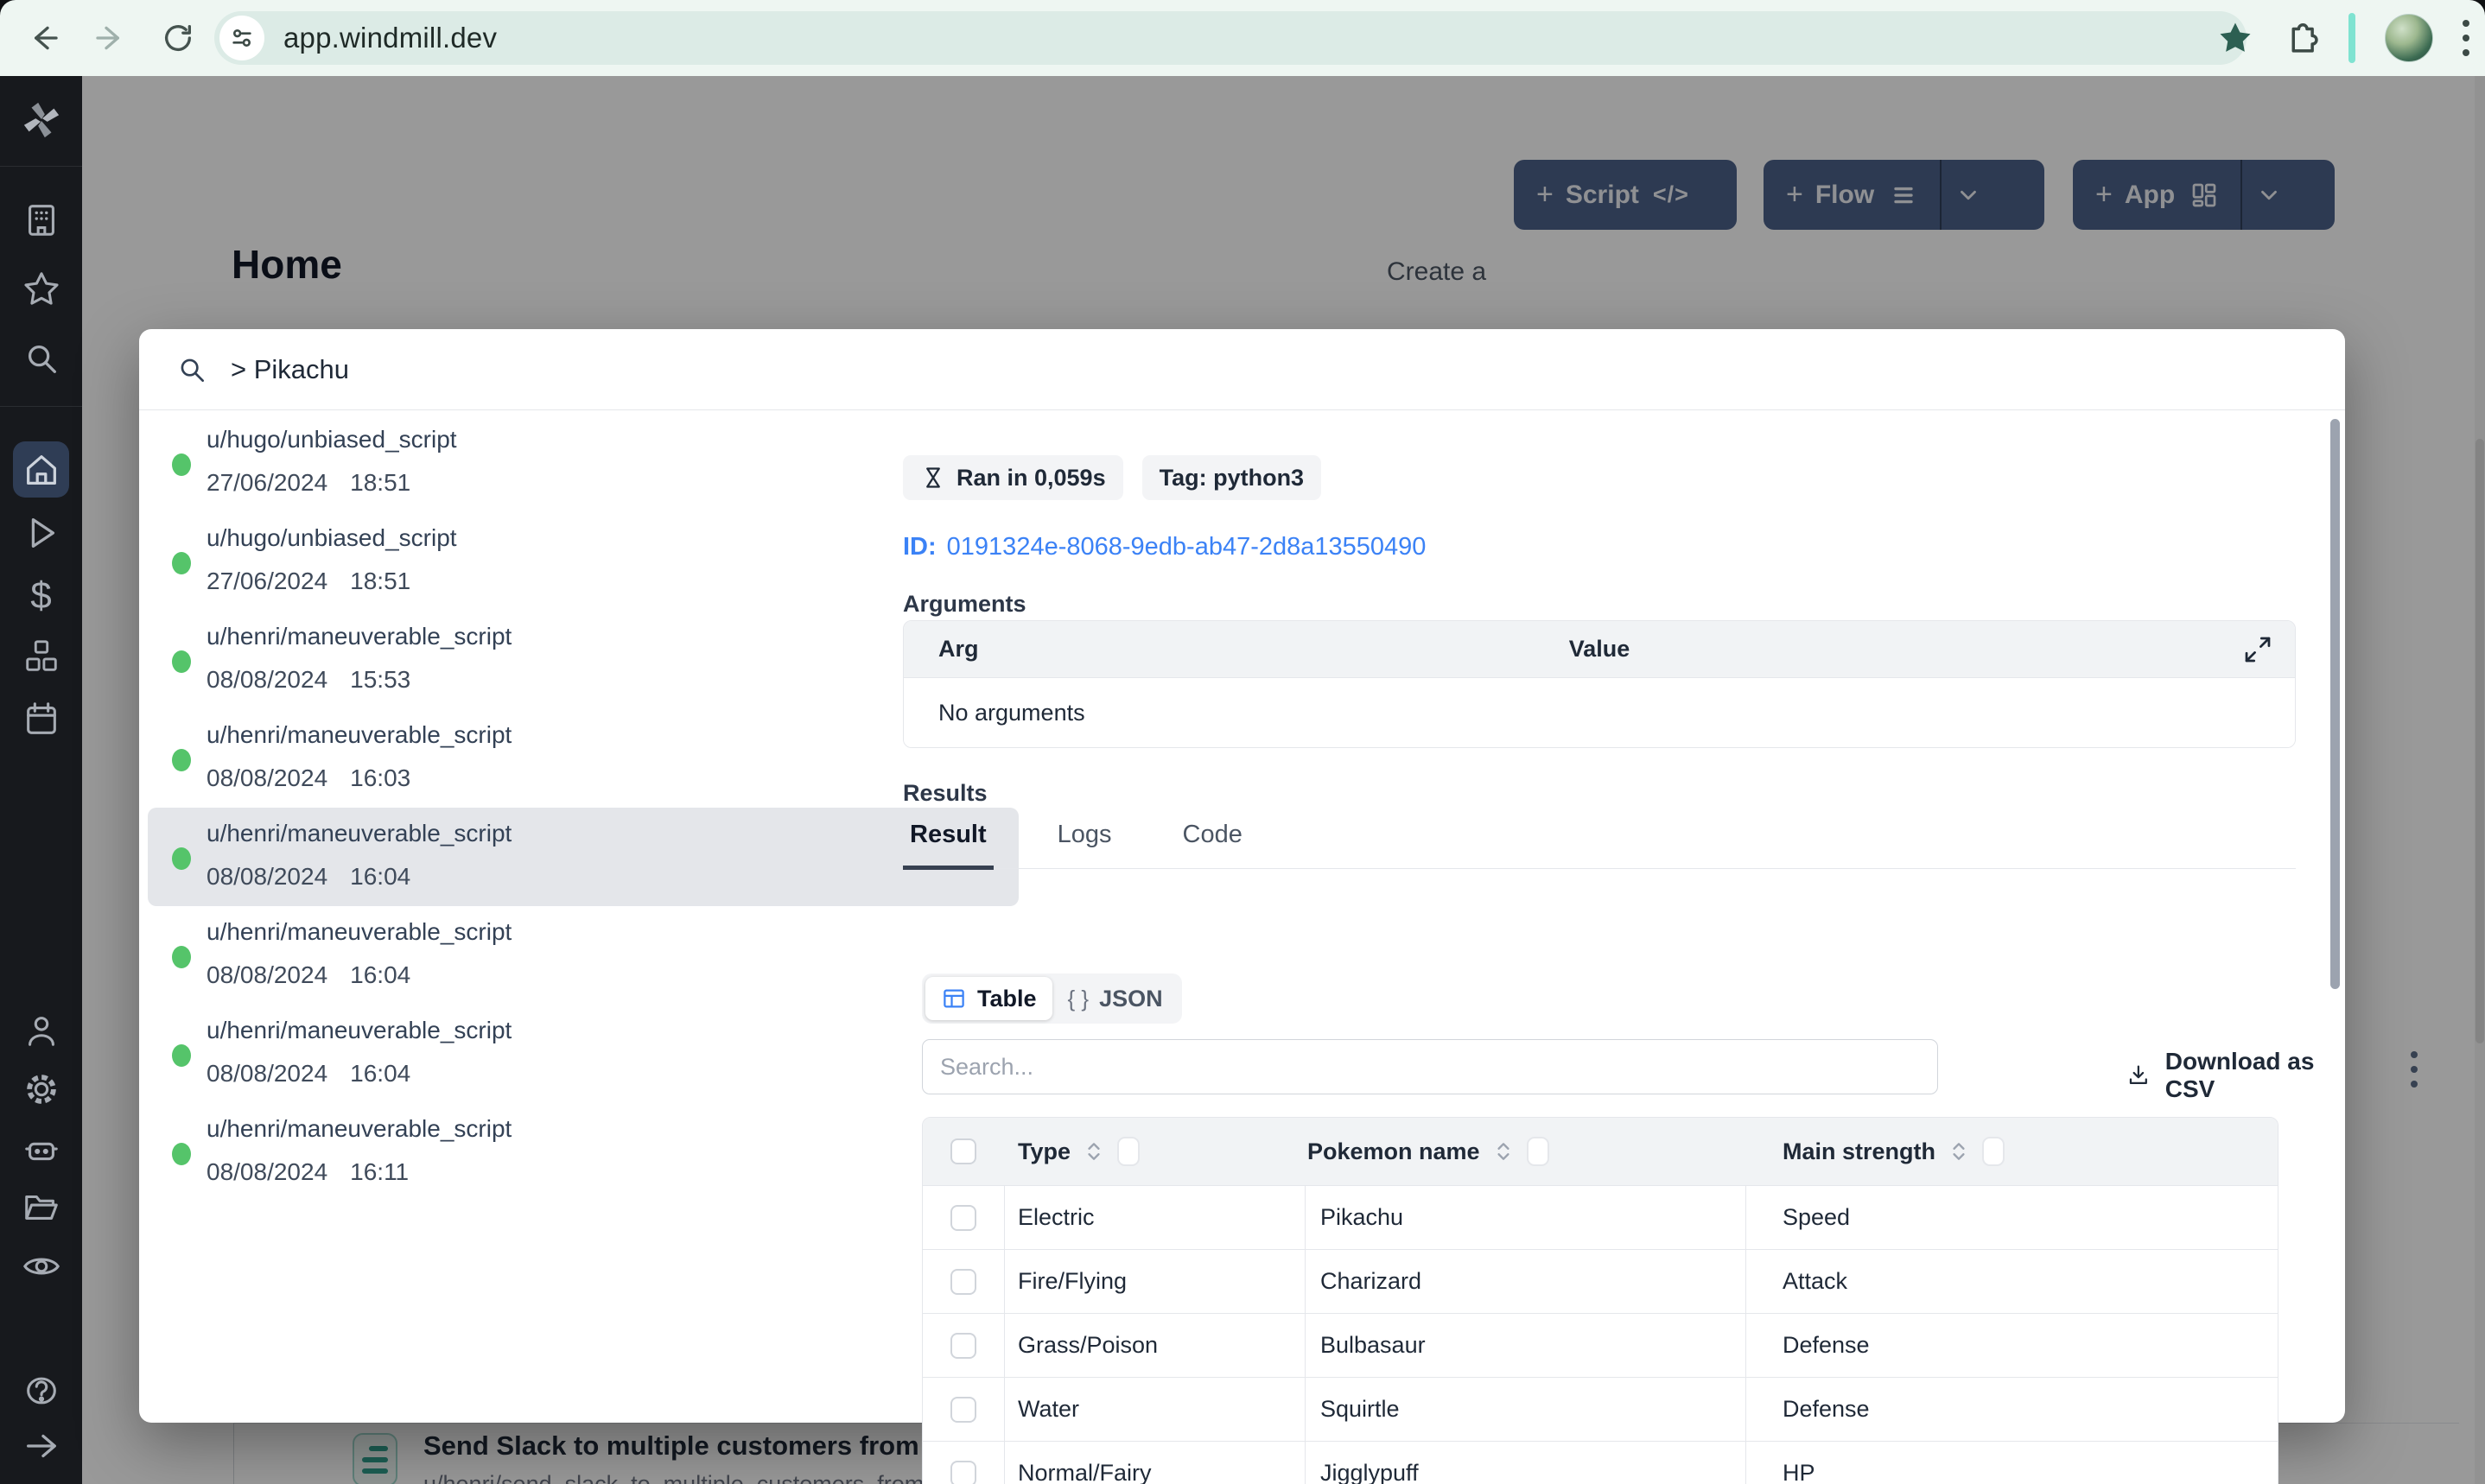 The width and height of the screenshot is (2485, 1484). Describe the element at coordinates (963, 1151) in the screenshot. I see `select-all-checkbox` at that location.